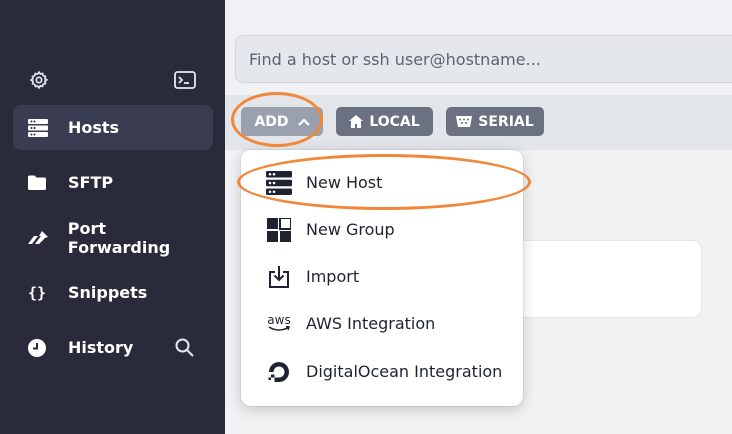  Describe the element at coordinates (279, 324) in the screenshot. I see `aws-icon: aws` at that location.